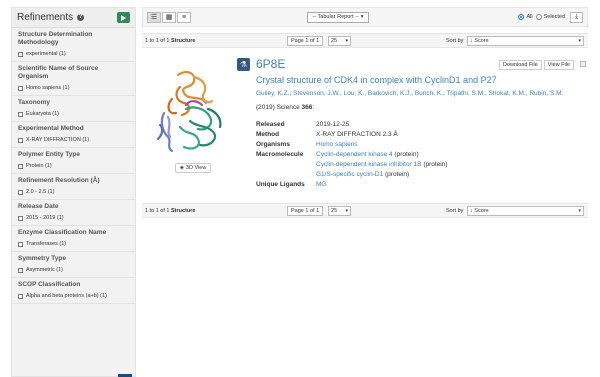  Describe the element at coordinates (349, 174) in the screenshot. I see `macromolecule-link: G1/S-specific cyclin-D1` at that location.